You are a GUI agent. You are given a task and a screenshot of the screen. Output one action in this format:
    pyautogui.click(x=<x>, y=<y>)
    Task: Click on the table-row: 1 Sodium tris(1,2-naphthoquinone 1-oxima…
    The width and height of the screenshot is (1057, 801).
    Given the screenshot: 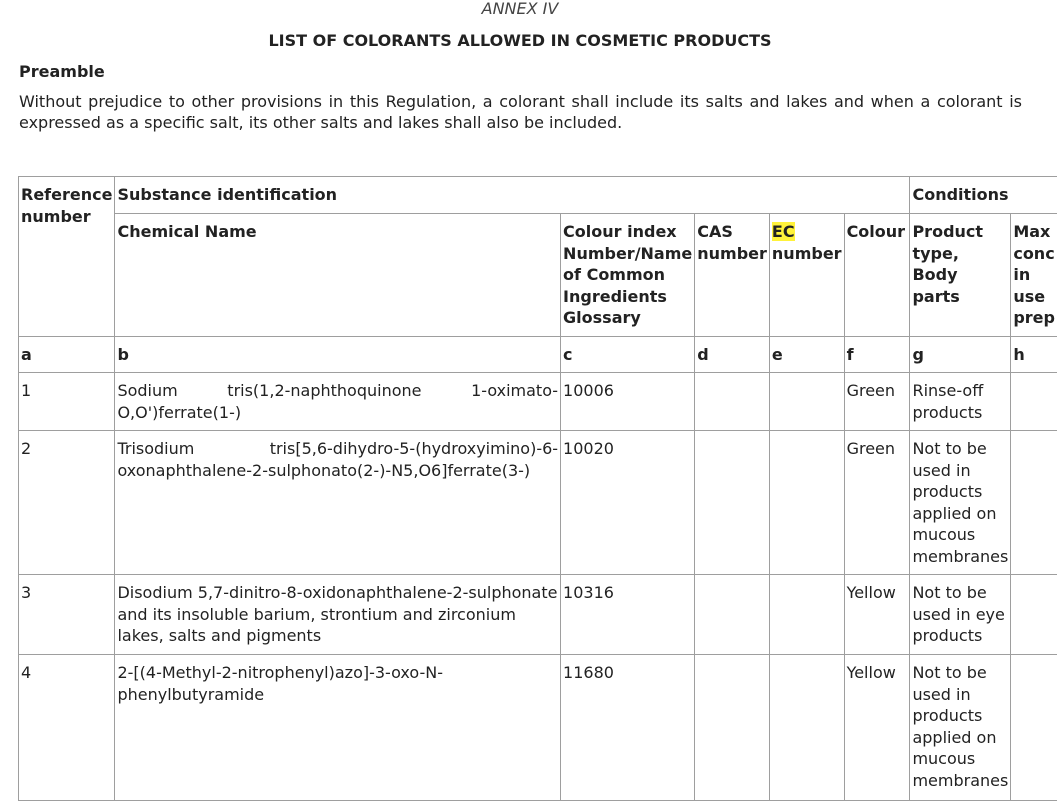 What is the action you would take?
    pyautogui.click(x=538, y=402)
    